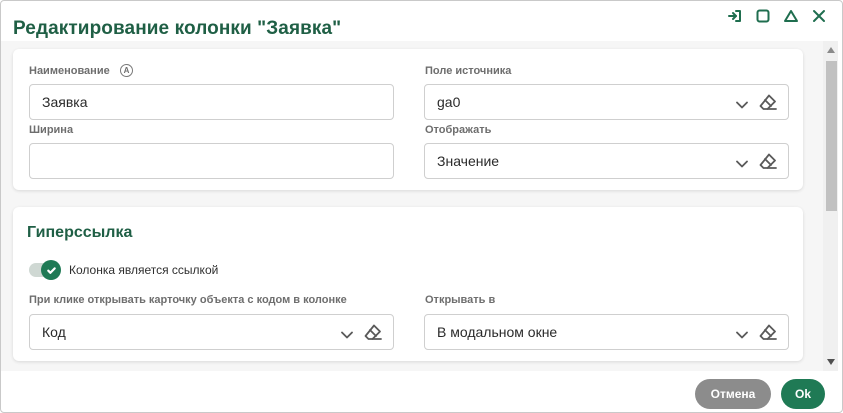 The image size is (843, 413). I want to click on collapse-icon, so click(791, 16).